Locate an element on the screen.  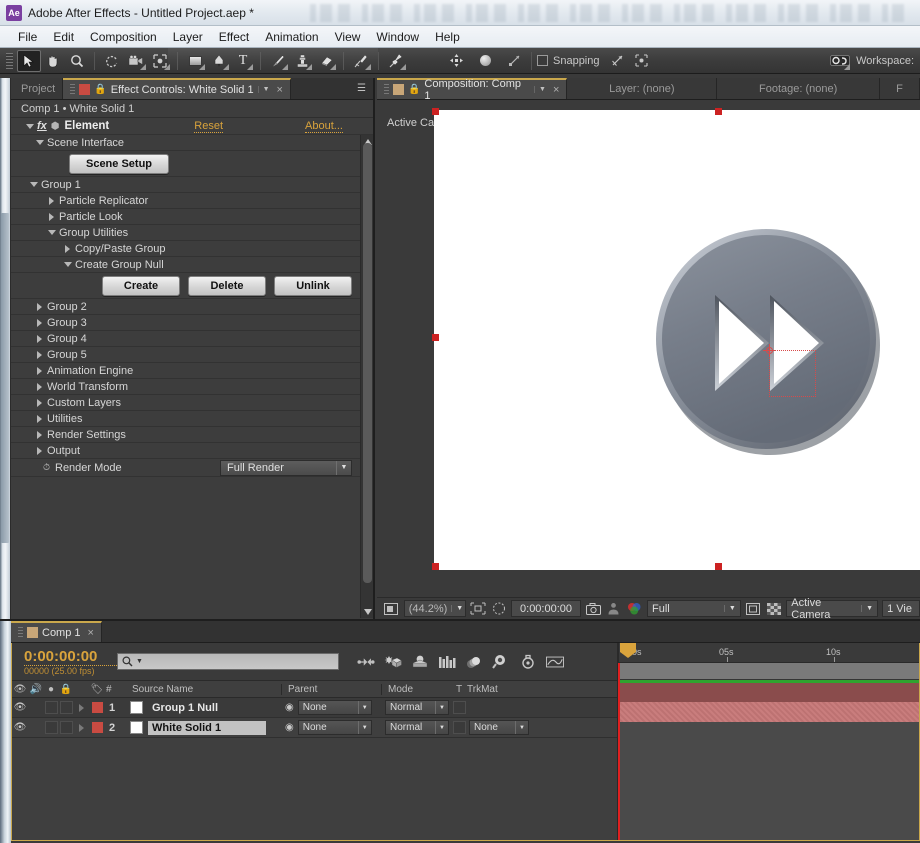
current-time-indicator-line is located at coordinates (619, 751).